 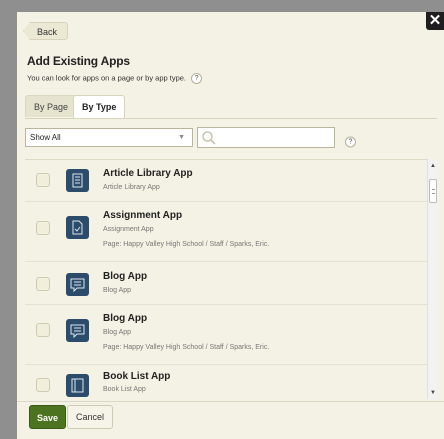 What do you see at coordinates (137, 376) in the screenshot?
I see `app-name: Book List App` at bounding box center [137, 376].